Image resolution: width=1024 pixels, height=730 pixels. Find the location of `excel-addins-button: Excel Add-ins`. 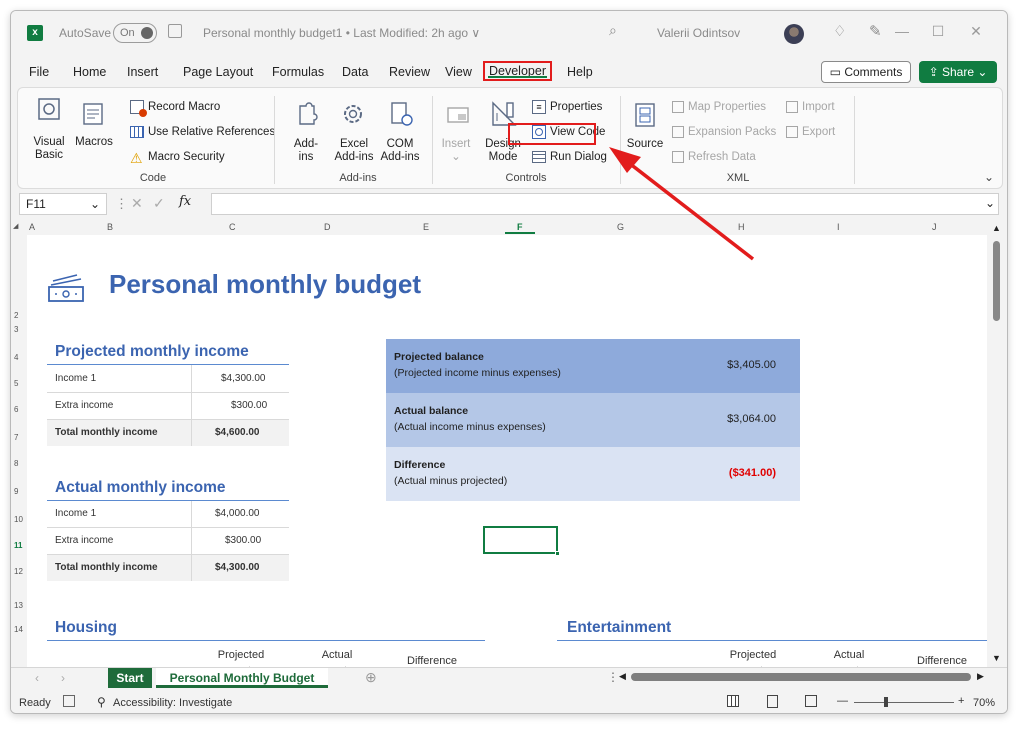

excel-addins-button: Excel Add-ins is located at coordinates (354, 151).